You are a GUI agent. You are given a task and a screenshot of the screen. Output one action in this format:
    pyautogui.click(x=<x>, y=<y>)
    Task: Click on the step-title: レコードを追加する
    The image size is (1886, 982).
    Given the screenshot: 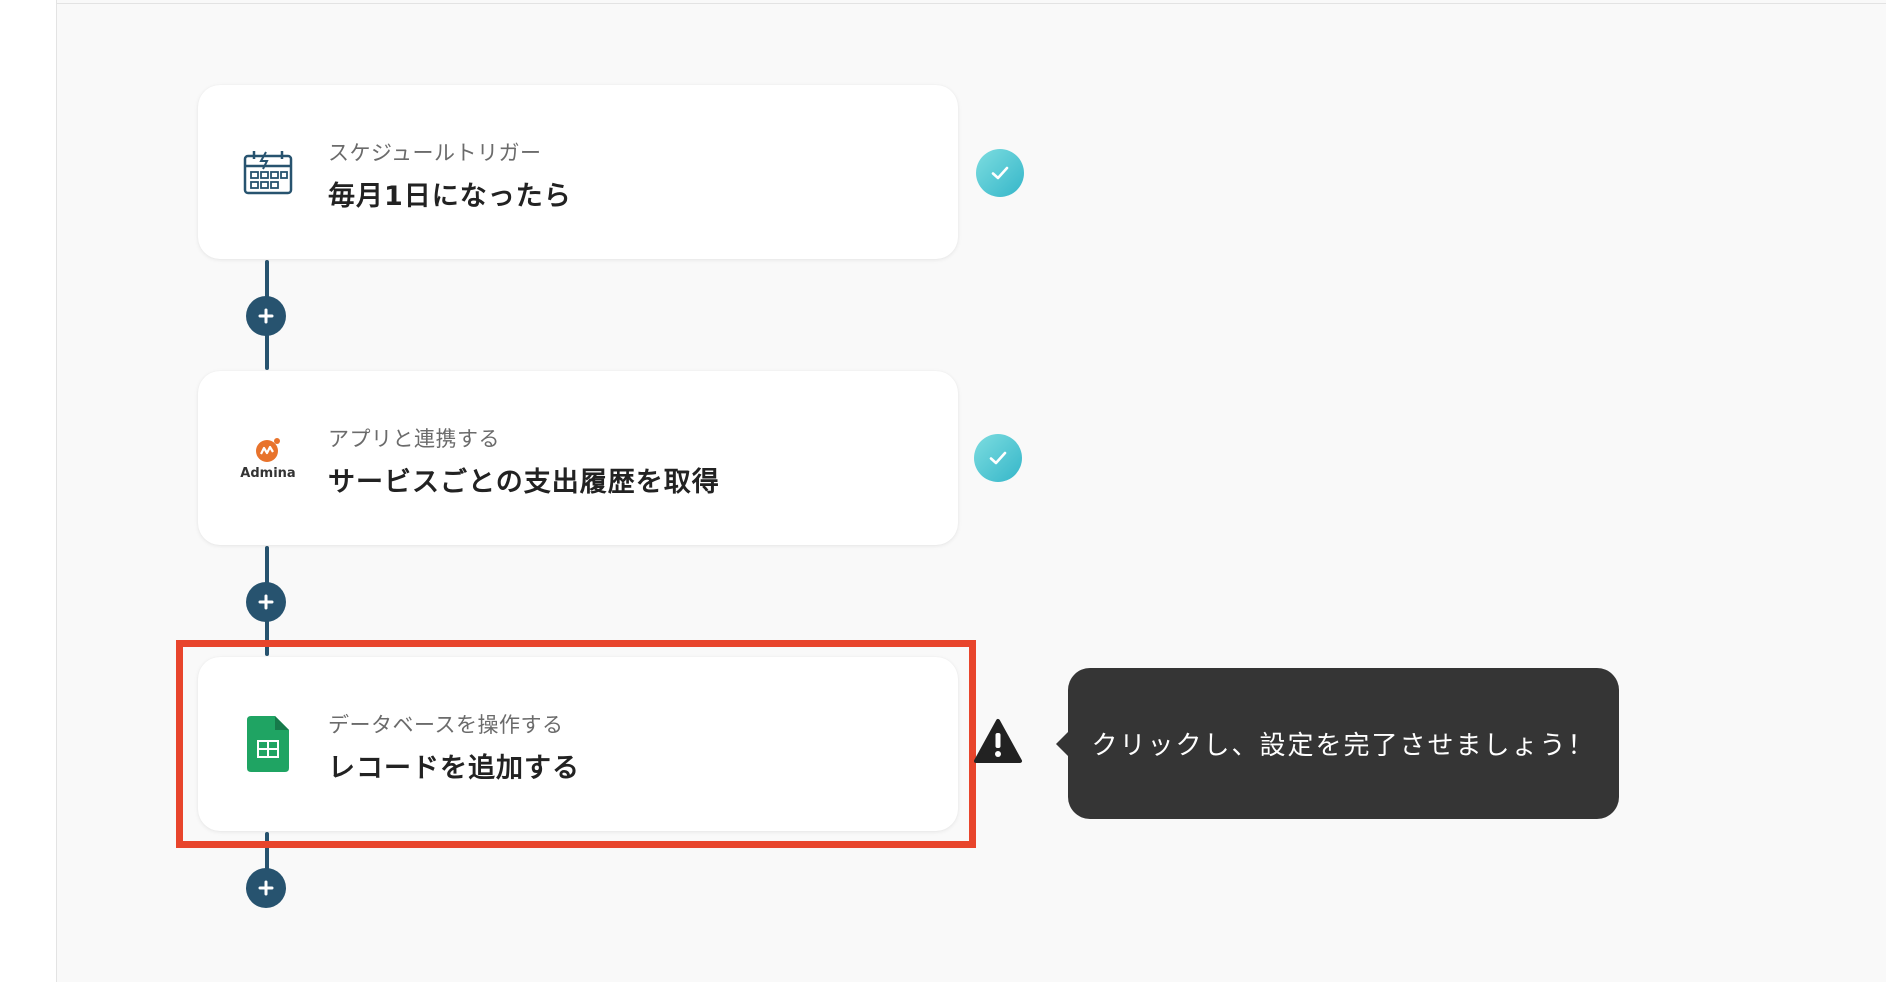 What is the action you would take?
    pyautogui.click(x=454, y=768)
    